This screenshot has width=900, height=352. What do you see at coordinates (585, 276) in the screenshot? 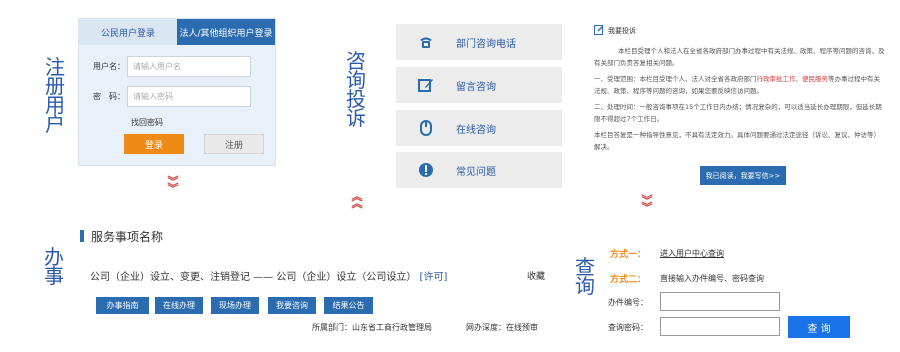
I see `section-query-label: 查询` at bounding box center [585, 276].